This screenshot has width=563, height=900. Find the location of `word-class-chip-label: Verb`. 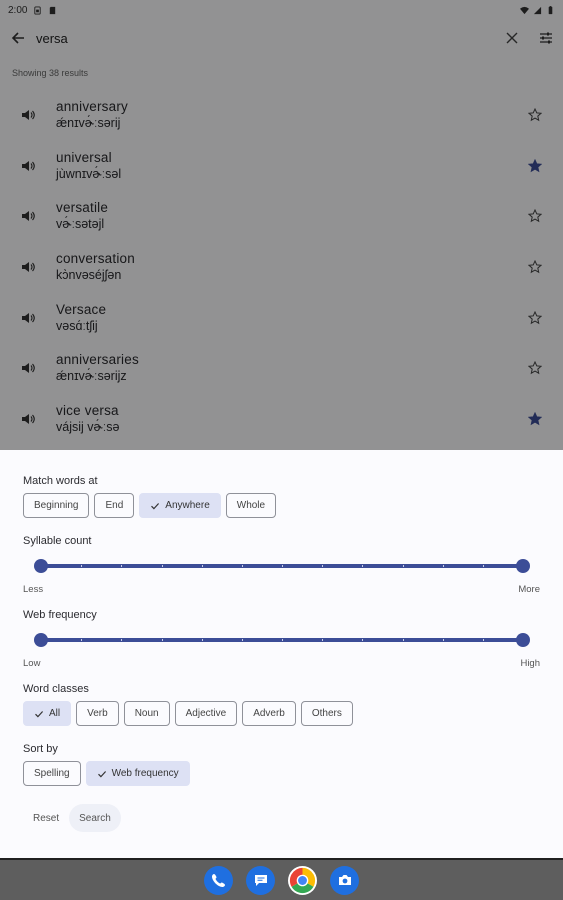

word-class-chip-label: Verb is located at coordinates (97, 713).